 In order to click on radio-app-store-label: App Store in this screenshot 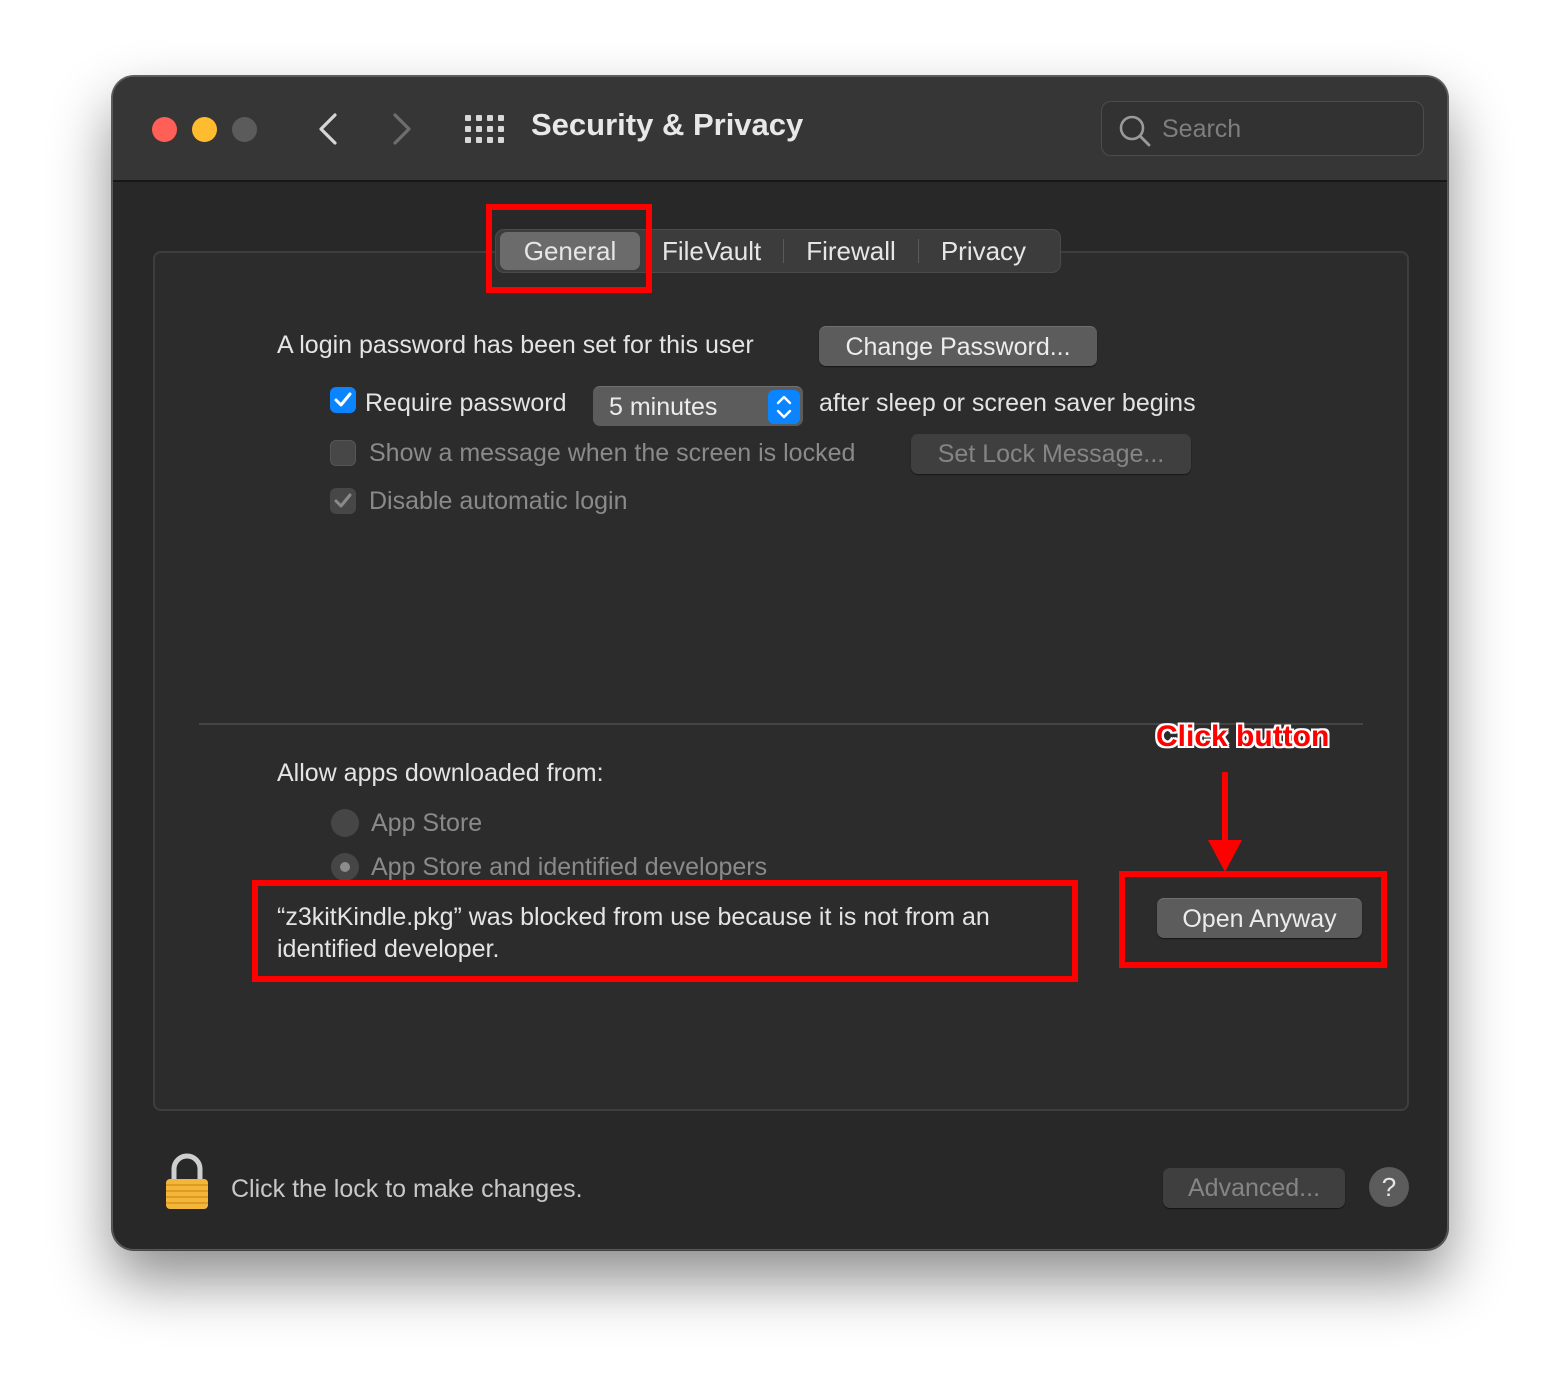, I will do `click(427, 823)`.